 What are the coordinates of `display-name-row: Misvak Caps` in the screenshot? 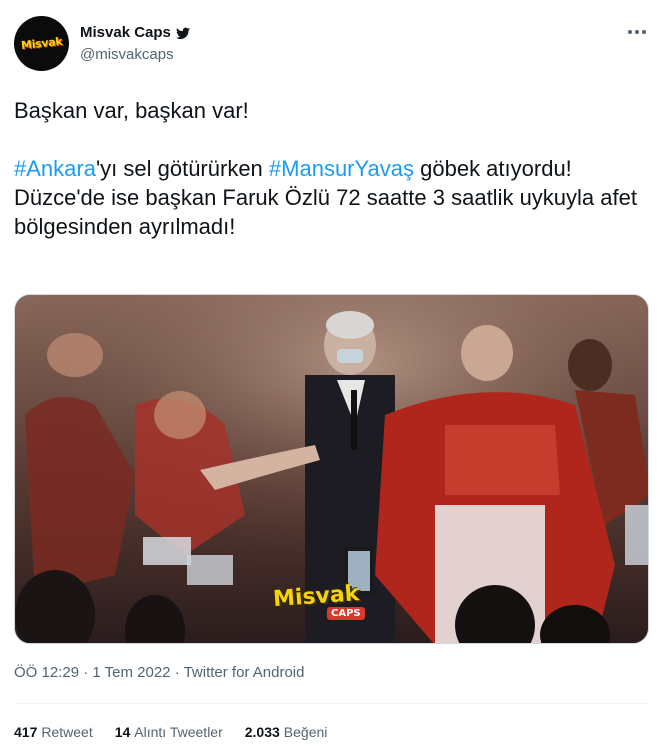 It's located at (135, 32).